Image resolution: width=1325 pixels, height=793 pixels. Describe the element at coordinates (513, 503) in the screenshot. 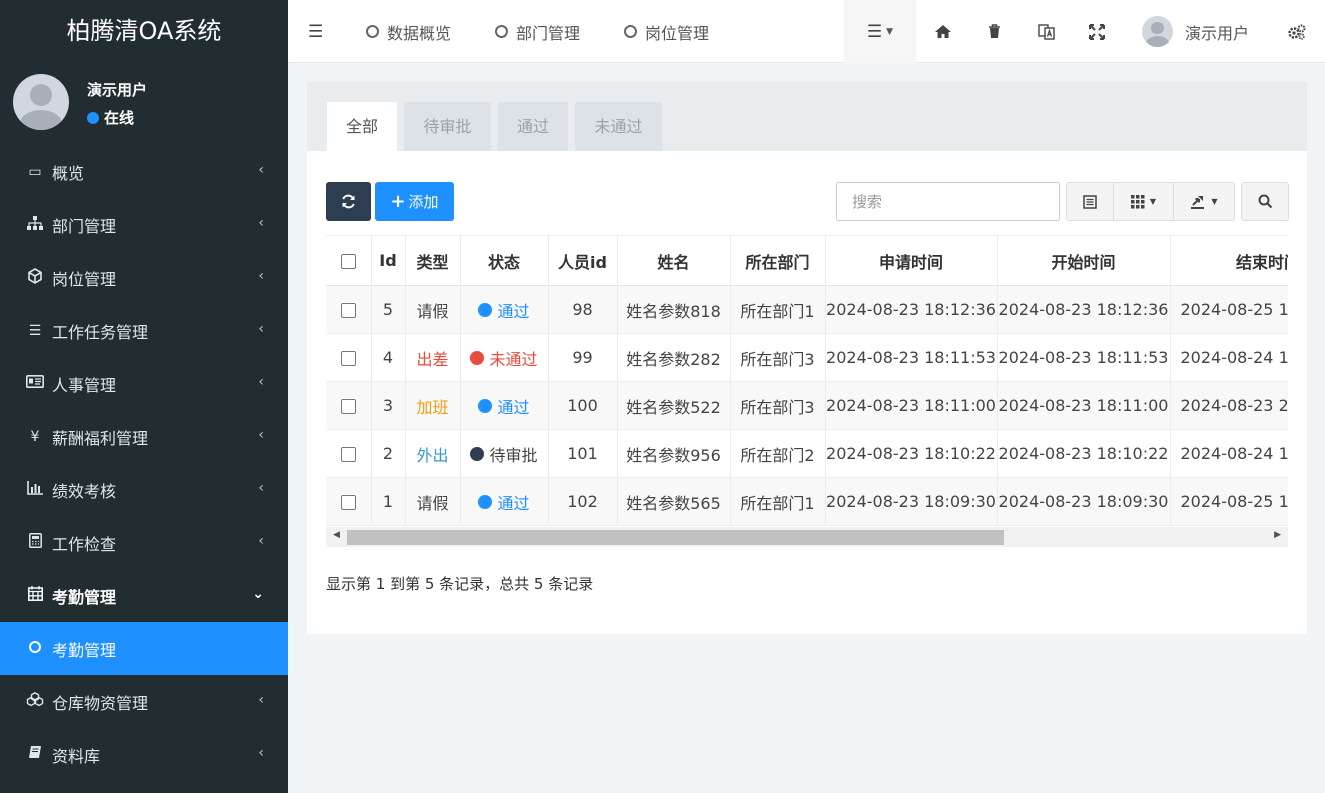

I see `status-label: 通过` at that location.